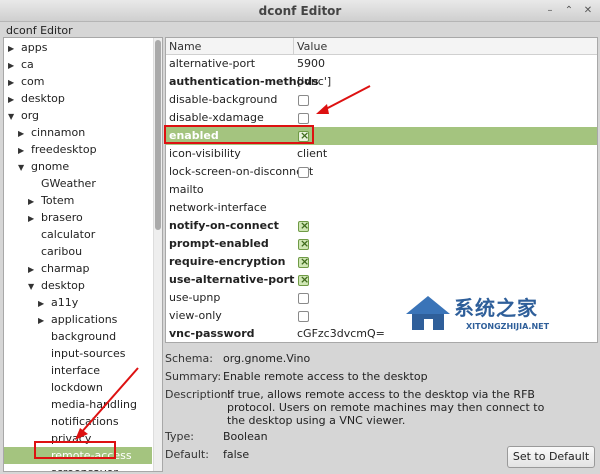 The width and height of the screenshot is (600, 474). Describe the element at coordinates (267, 358) in the screenshot. I see `schema-value: org.gnome.Vino` at that location.